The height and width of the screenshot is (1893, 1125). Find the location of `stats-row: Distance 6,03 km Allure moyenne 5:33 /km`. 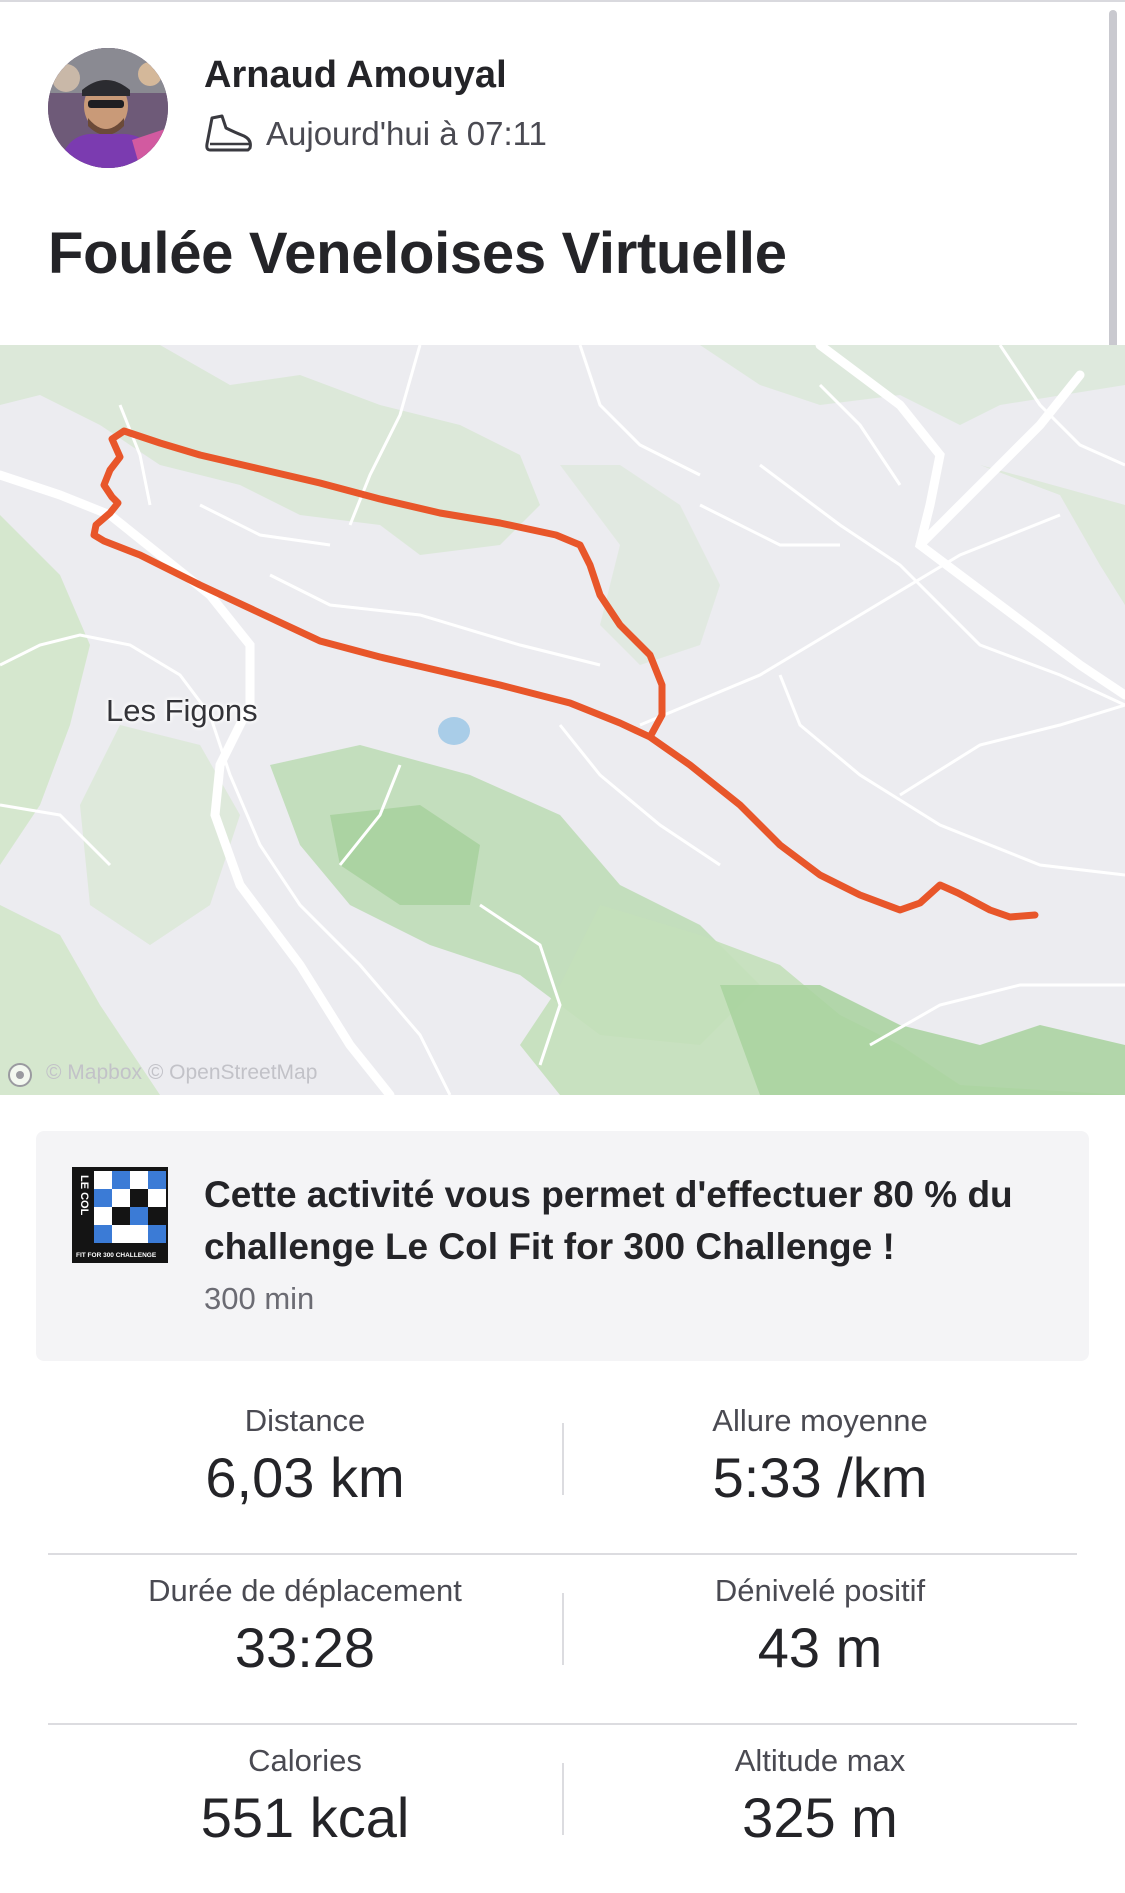

stats-row: Distance 6,03 km Allure moyenne 5:33 /km is located at coordinates (562, 1470).